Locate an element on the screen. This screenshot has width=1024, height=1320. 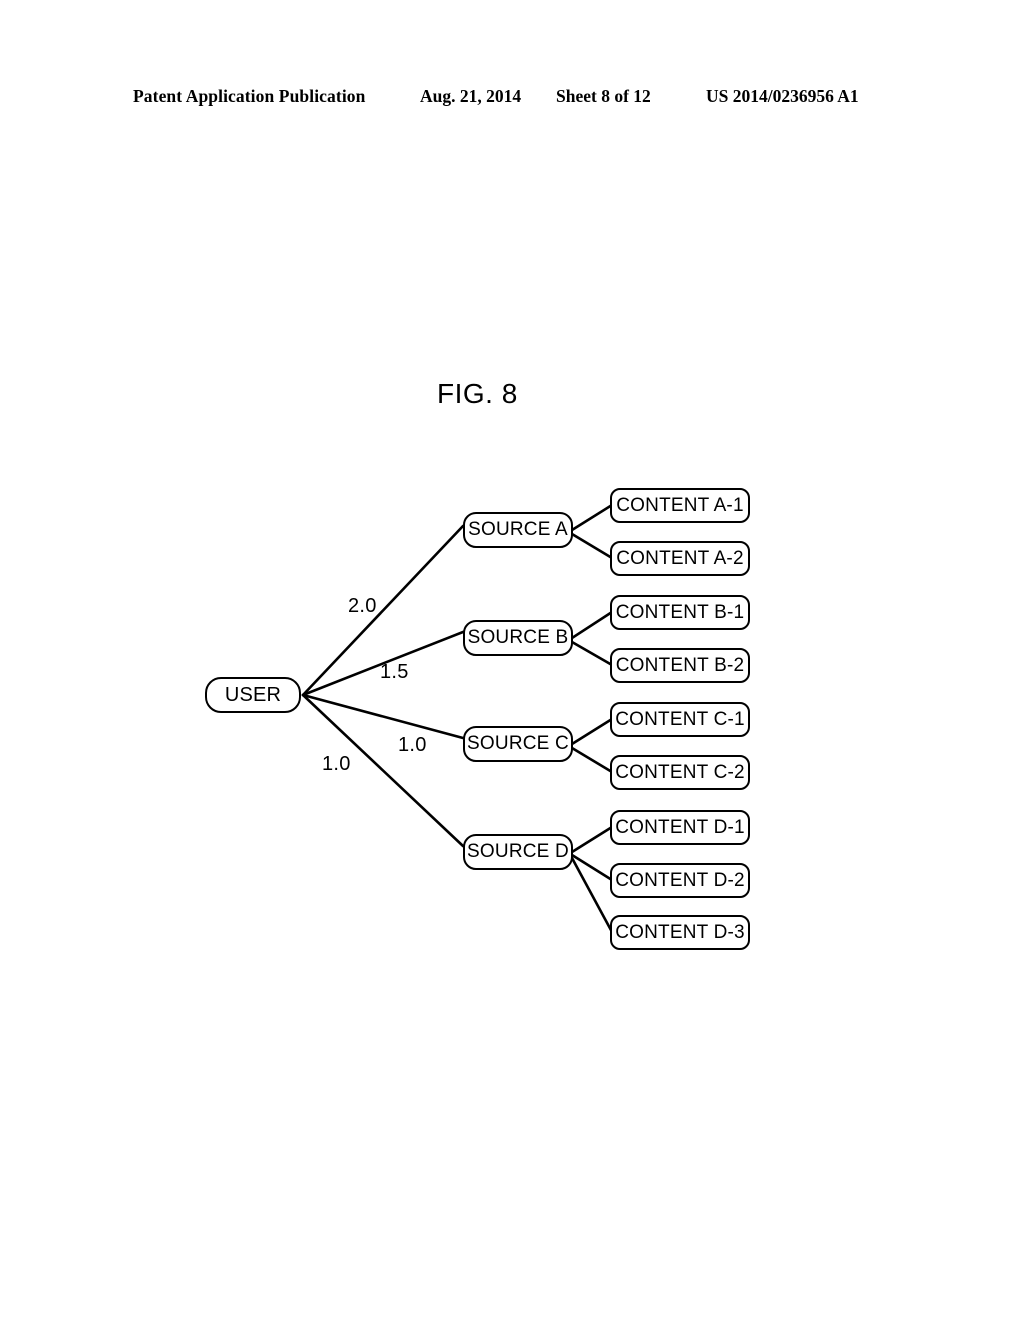
node-content-a-1-label: CONTENT A-1 is located at coordinates (680, 505).